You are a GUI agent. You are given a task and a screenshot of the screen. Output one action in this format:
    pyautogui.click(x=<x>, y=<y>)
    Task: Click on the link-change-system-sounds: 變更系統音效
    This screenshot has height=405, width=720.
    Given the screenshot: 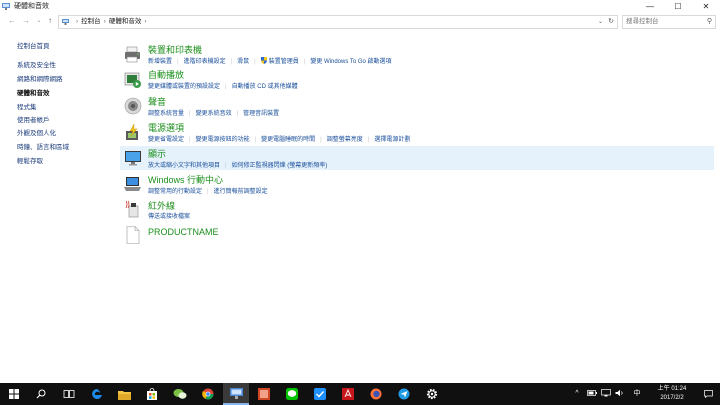 What is the action you would take?
    pyautogui.click(x=214, y=112)
    